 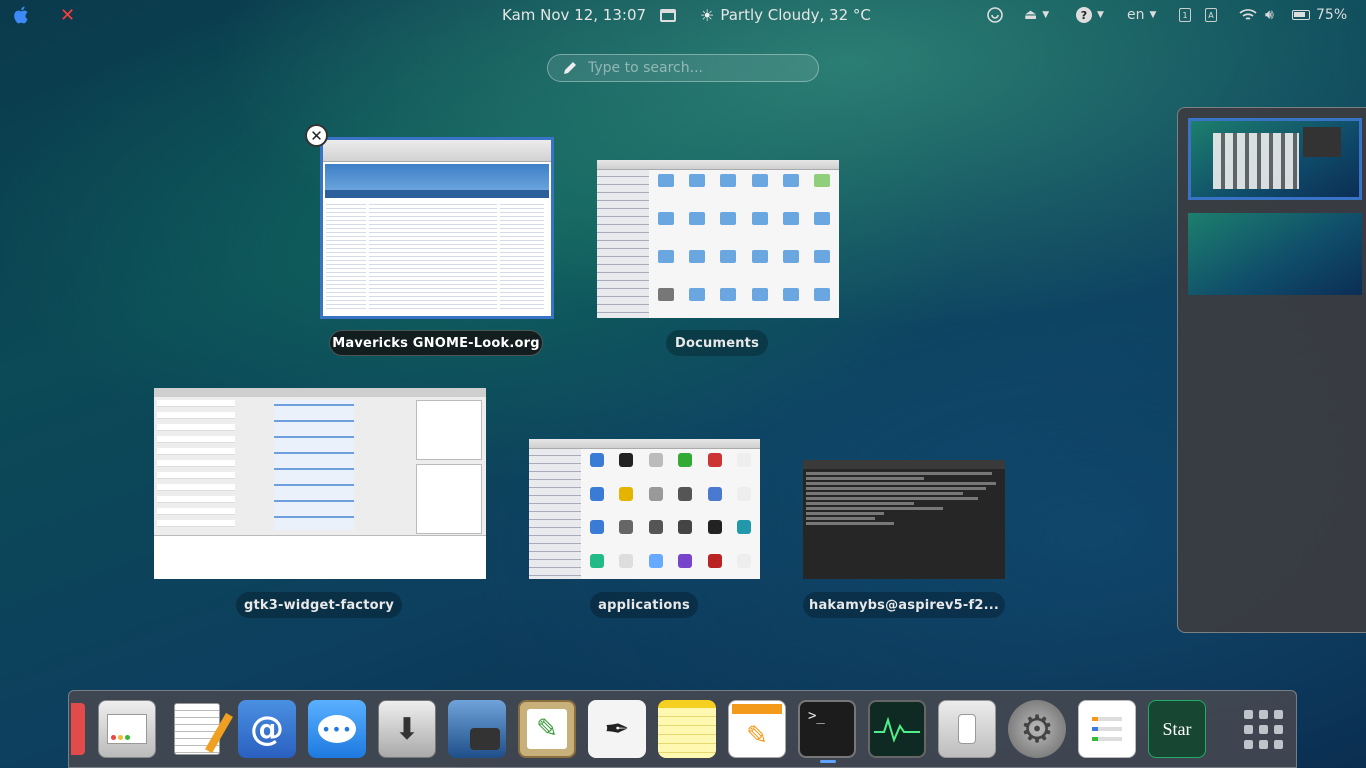 What do you see at coordinates (1332, 15) in the screenshot?
I see `battery-percent: 75%` at bounding box center [1332, 15].